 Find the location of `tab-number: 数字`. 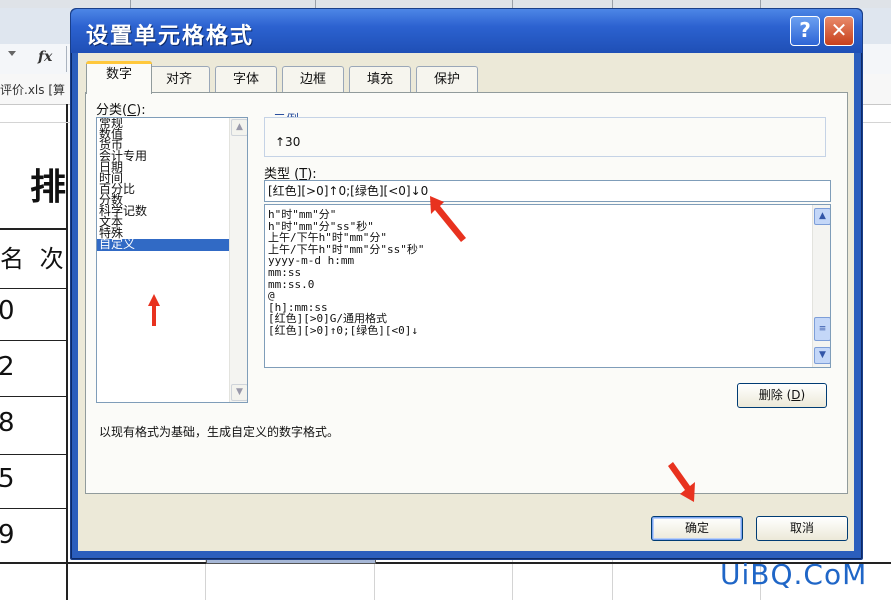

tab-number: 数字 is located at coordinates (119, 77).